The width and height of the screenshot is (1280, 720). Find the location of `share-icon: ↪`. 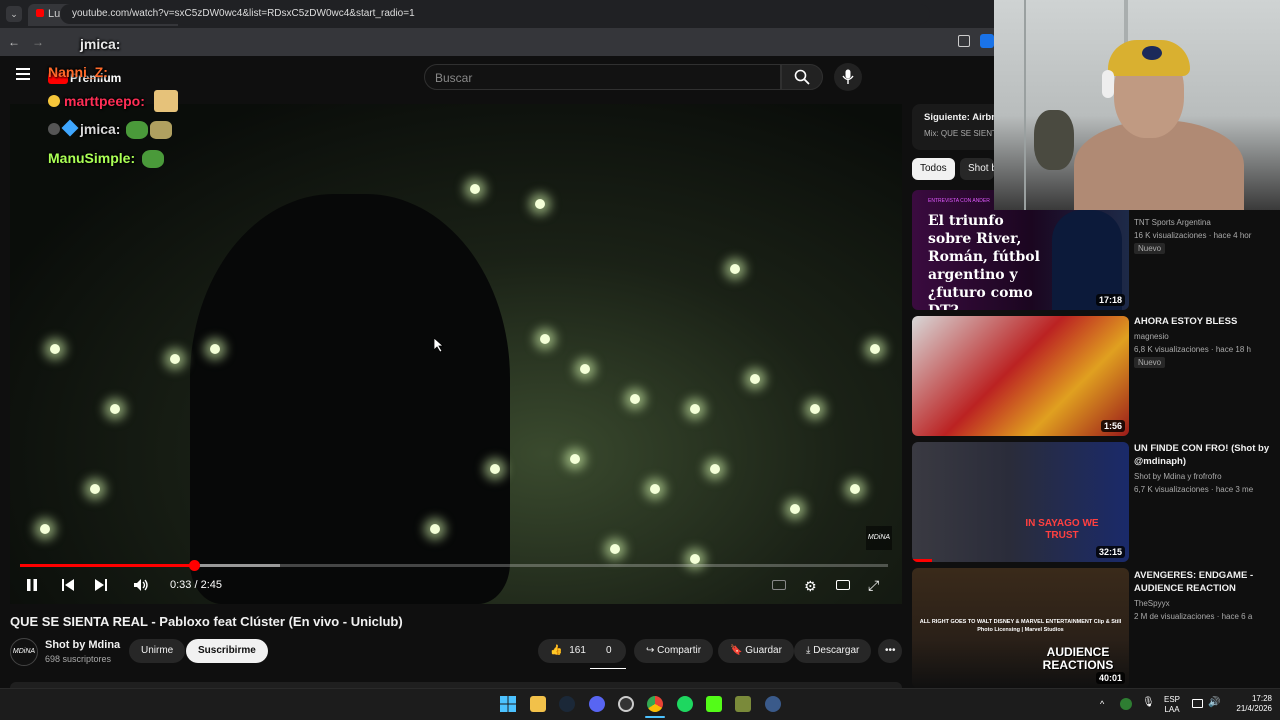

share-icon: ↪ is located at coordinates (650, 650).